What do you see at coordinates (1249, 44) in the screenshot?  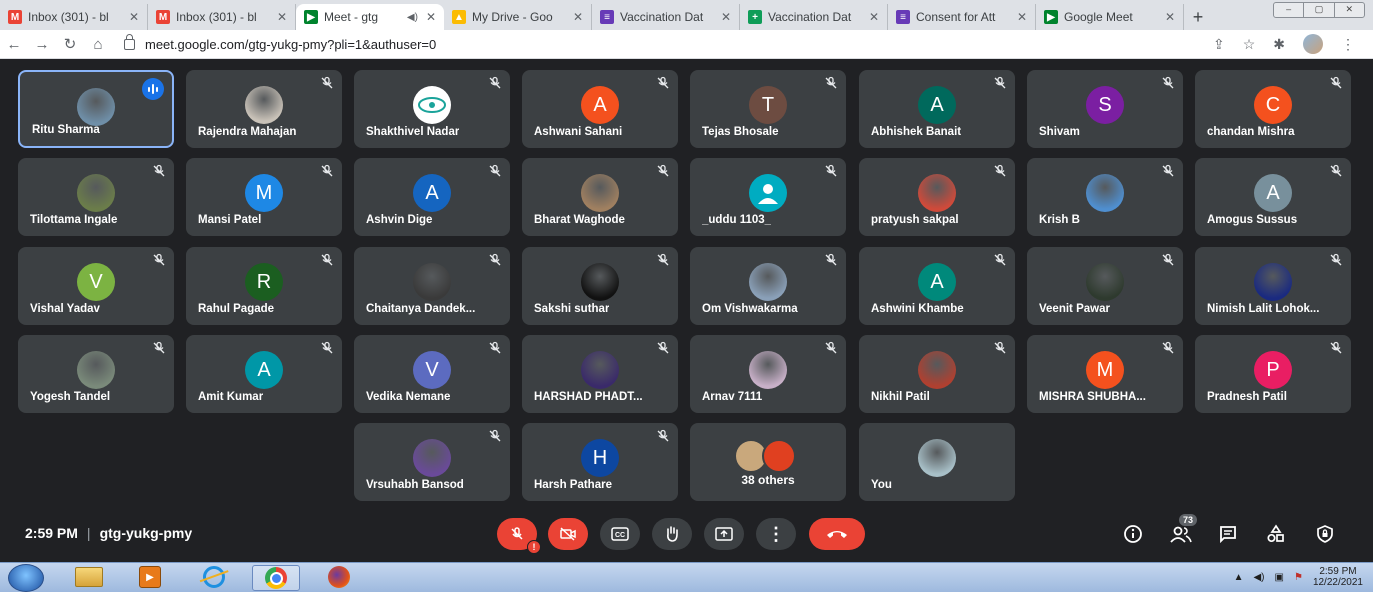 I see `bookmark-star-icon: ☆` at bounding box center [1249, 44].